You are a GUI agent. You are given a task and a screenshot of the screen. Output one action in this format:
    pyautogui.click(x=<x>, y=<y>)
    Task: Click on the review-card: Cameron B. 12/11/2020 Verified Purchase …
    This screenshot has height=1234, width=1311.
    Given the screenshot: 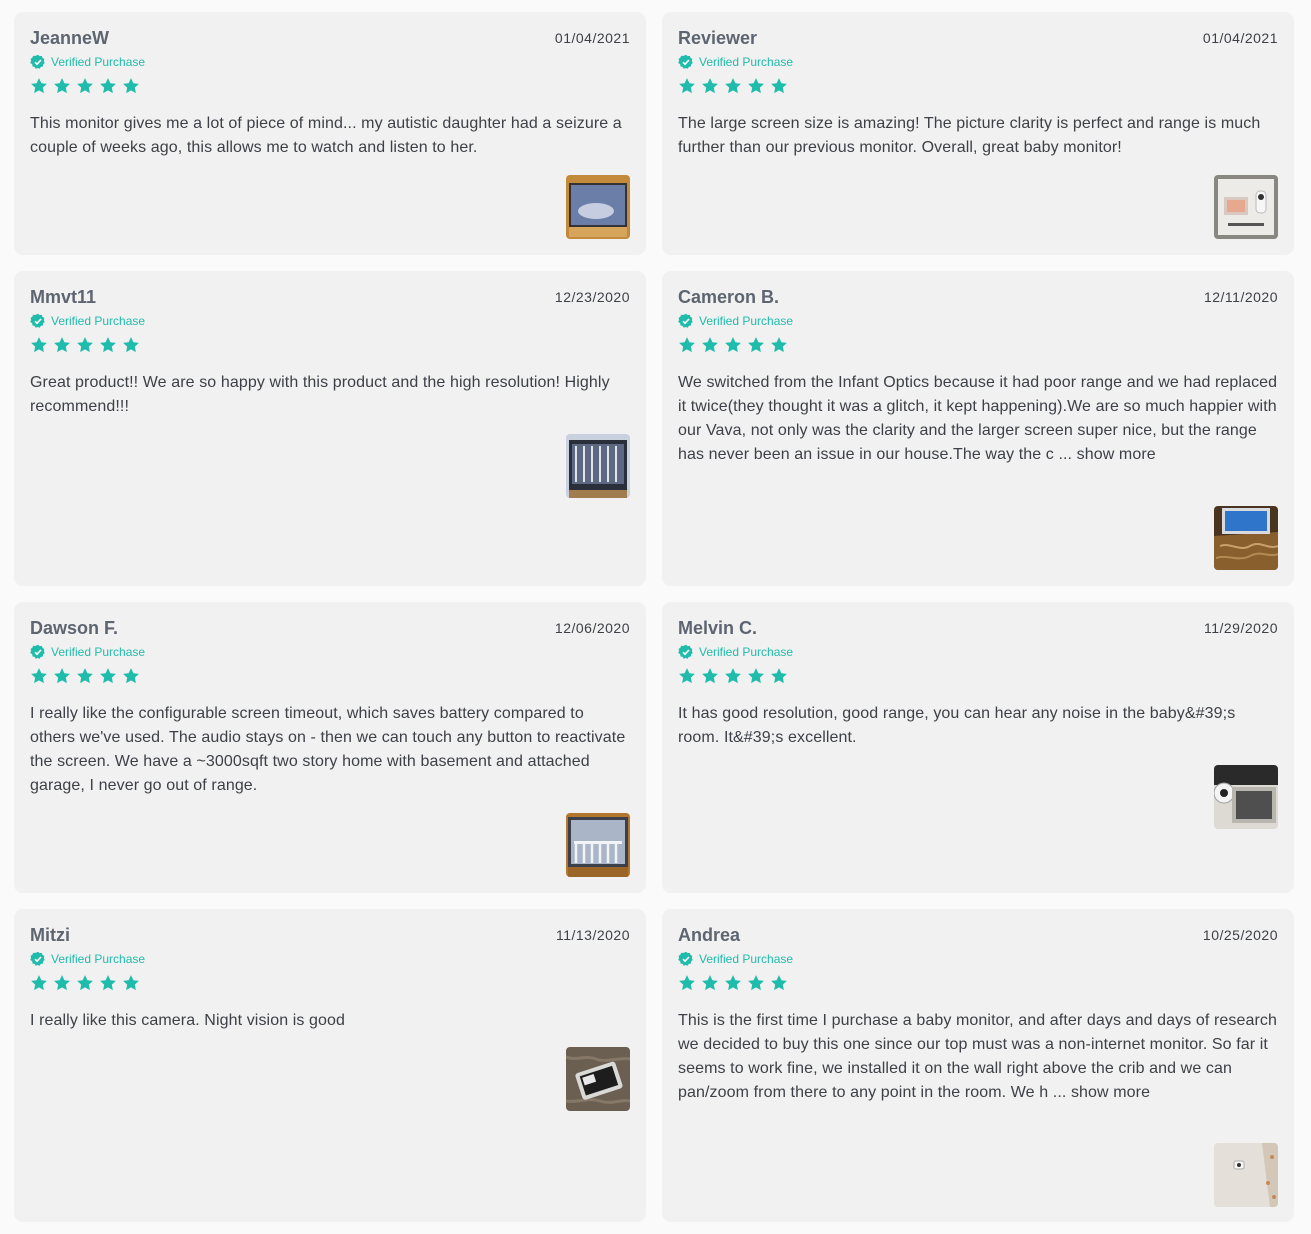 What is the action you would take?
    pyautogui.click(x=978, y=428)
    